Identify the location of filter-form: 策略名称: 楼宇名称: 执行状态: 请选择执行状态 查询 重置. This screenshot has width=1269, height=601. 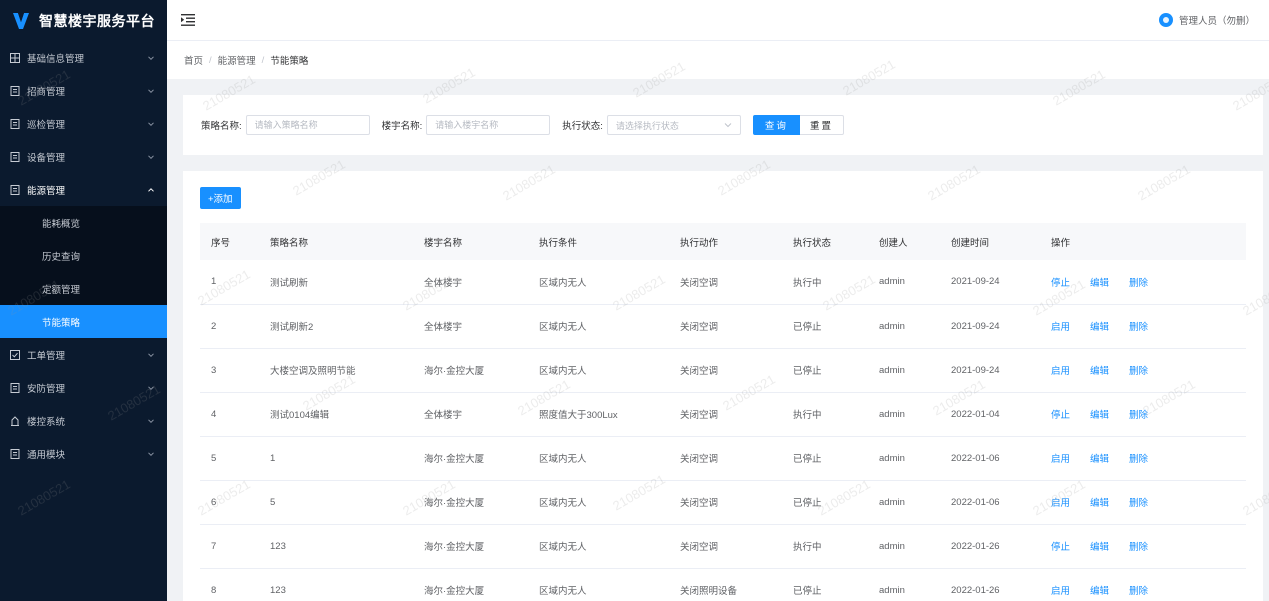
(723, 125).